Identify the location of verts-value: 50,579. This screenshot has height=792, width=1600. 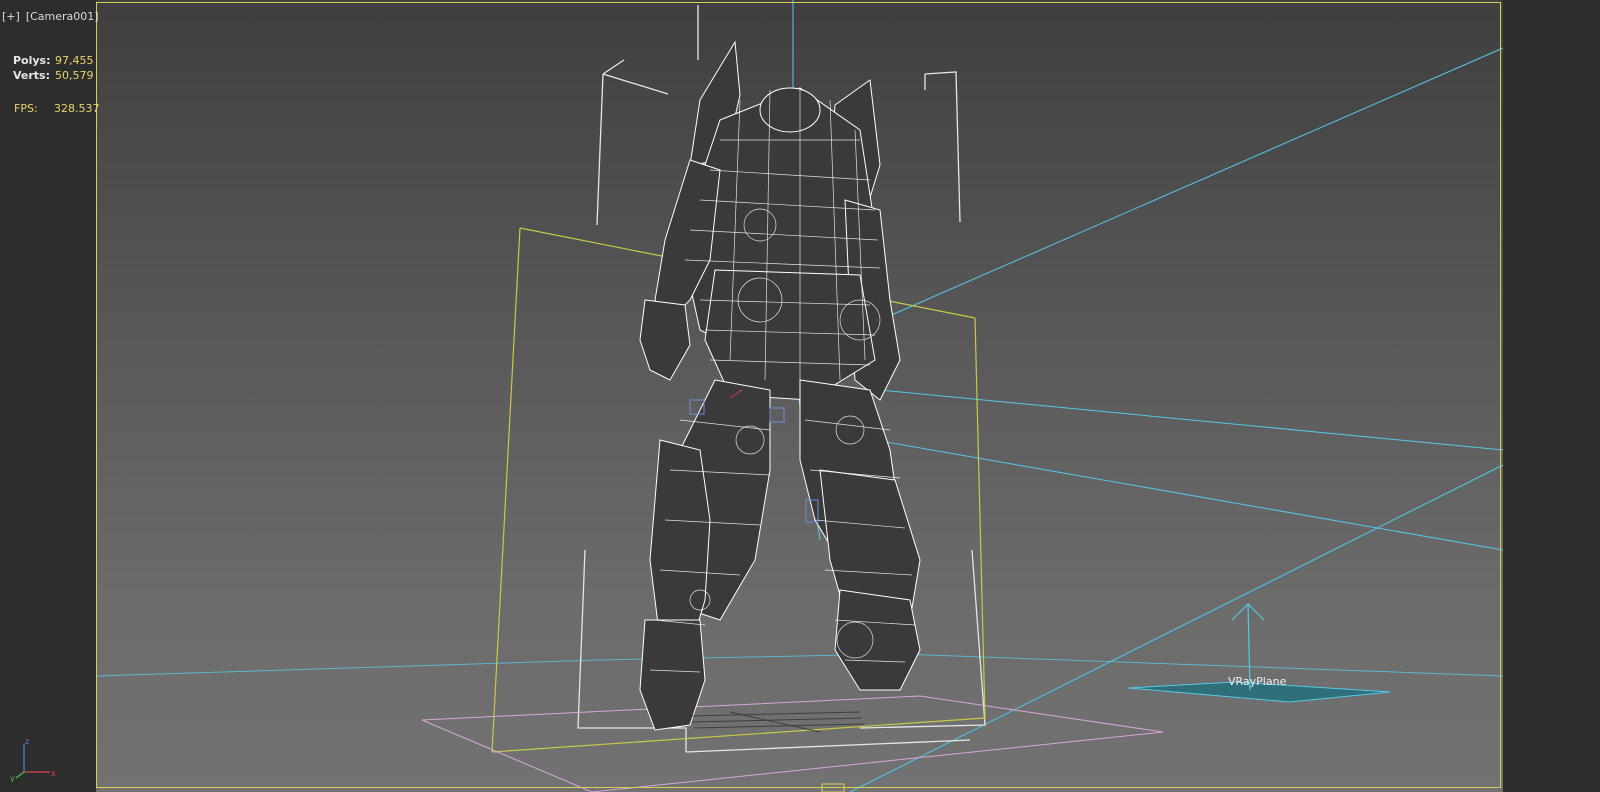
(74, 75).